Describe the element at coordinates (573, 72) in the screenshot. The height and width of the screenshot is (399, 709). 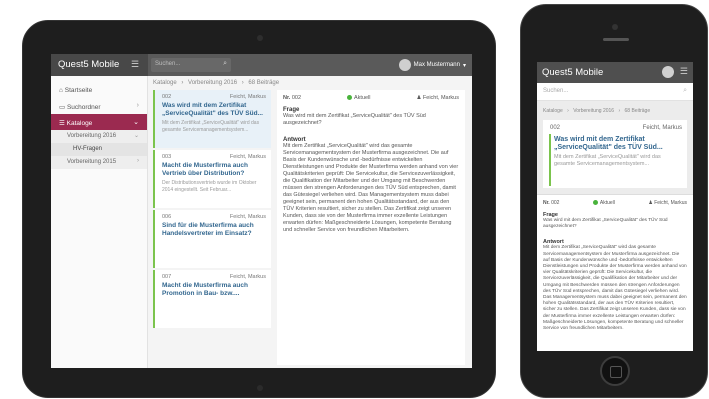
I see `app-brand: Quest5 Mobile` at that location.